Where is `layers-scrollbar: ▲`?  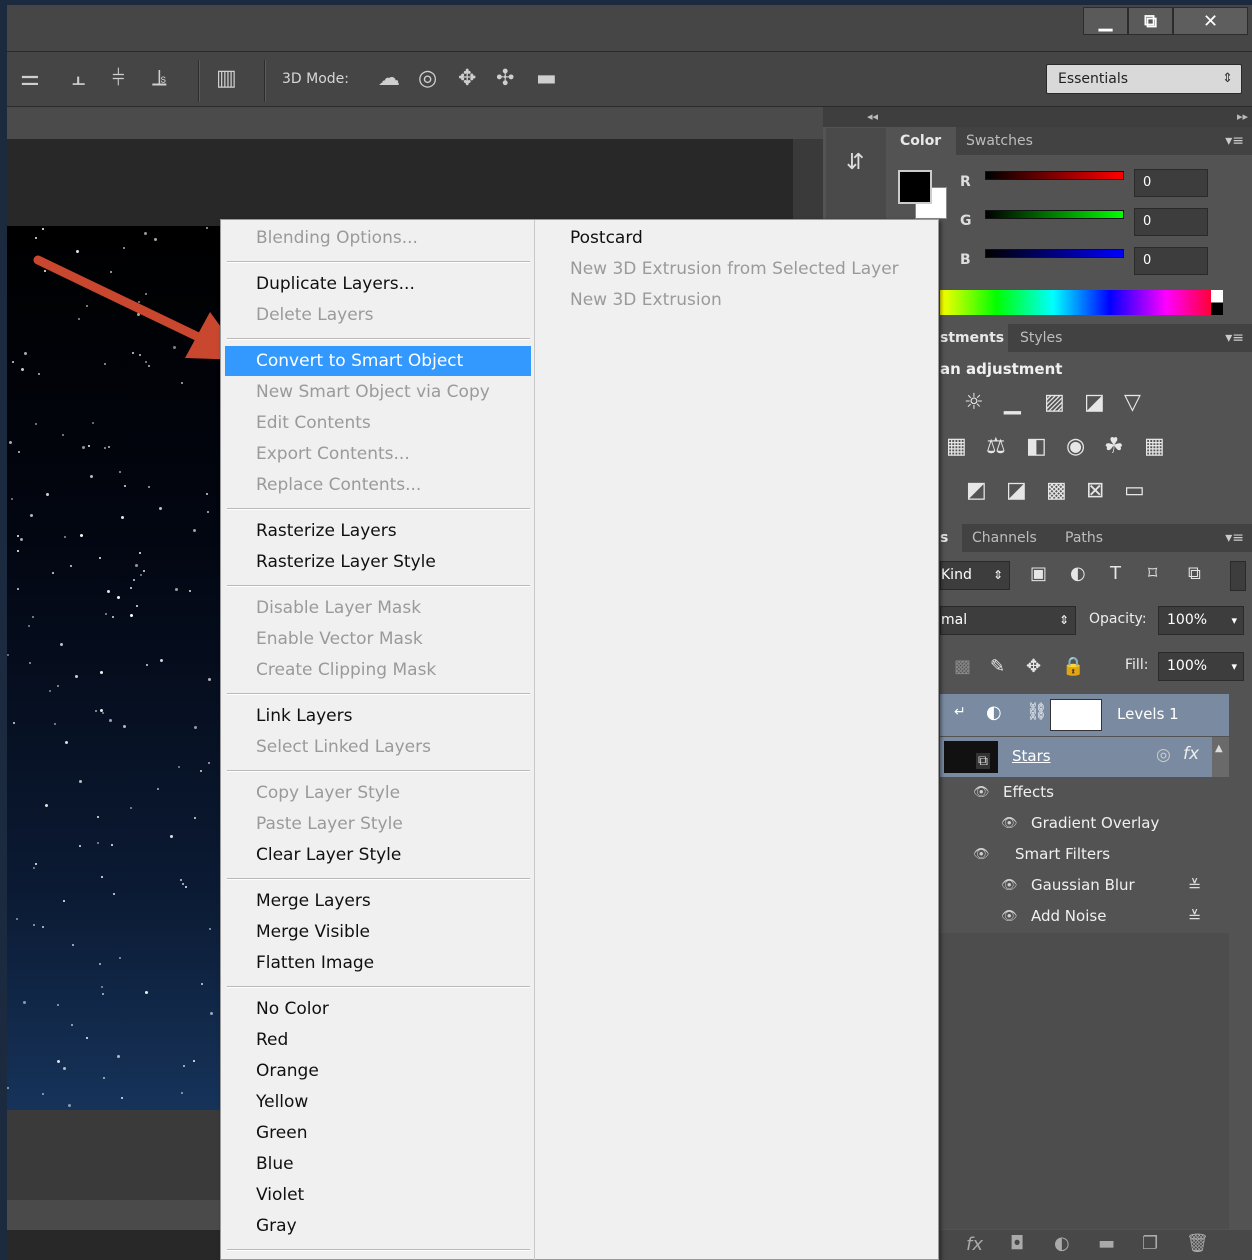
layers-scrollbar: ▲ is located at coordinates (1220, 757).